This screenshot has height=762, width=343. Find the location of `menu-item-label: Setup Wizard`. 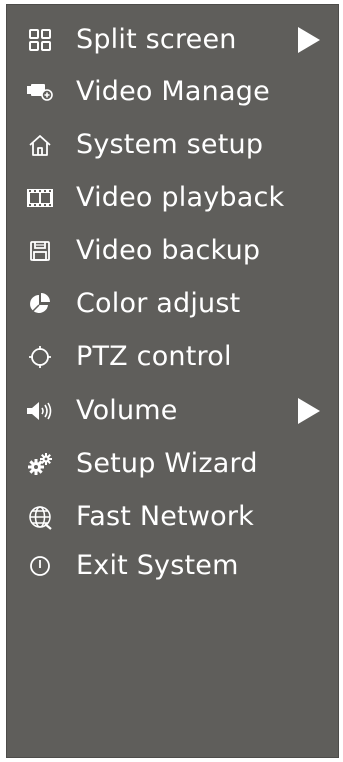

menu-item-label: Setup Wizard is located at coordinates (167, 463).